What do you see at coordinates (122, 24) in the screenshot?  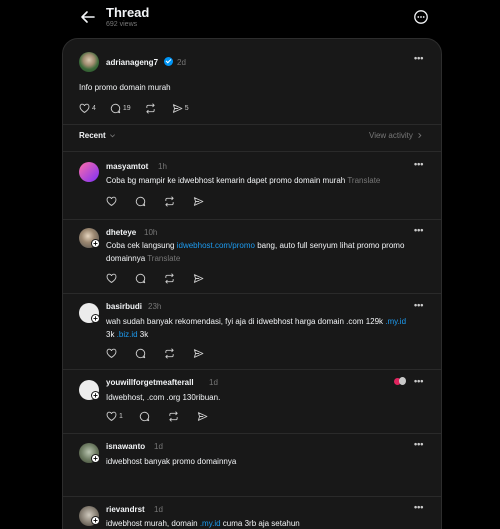 I see `view-count: 692 views` at bounding box center [122, 24].